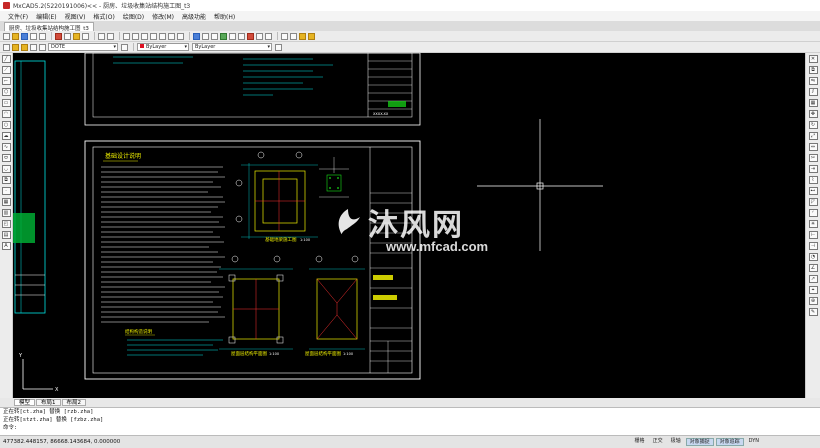 The image size is (820, 448). What do you see at coordinates (813, 81) in the screenshot?
I see `mirror-icon: ⇋` at bounding box center [813, 81].